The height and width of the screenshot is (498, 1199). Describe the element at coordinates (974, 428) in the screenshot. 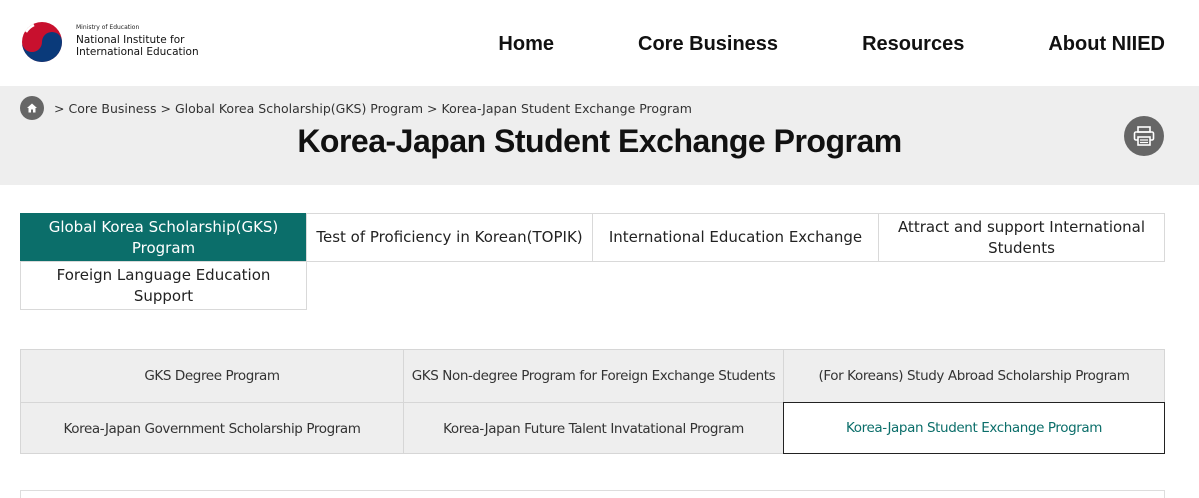

I see `subtab-kj-student-exchange: Korea-Japan Student Exchange Program` at that location.